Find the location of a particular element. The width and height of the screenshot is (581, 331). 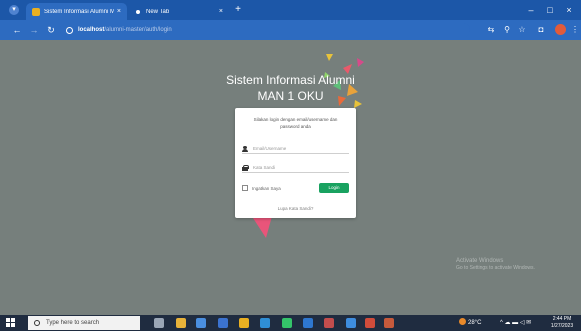

tab-title: Sistem Informasi Alumni Man is located at coordinates (79, 11).